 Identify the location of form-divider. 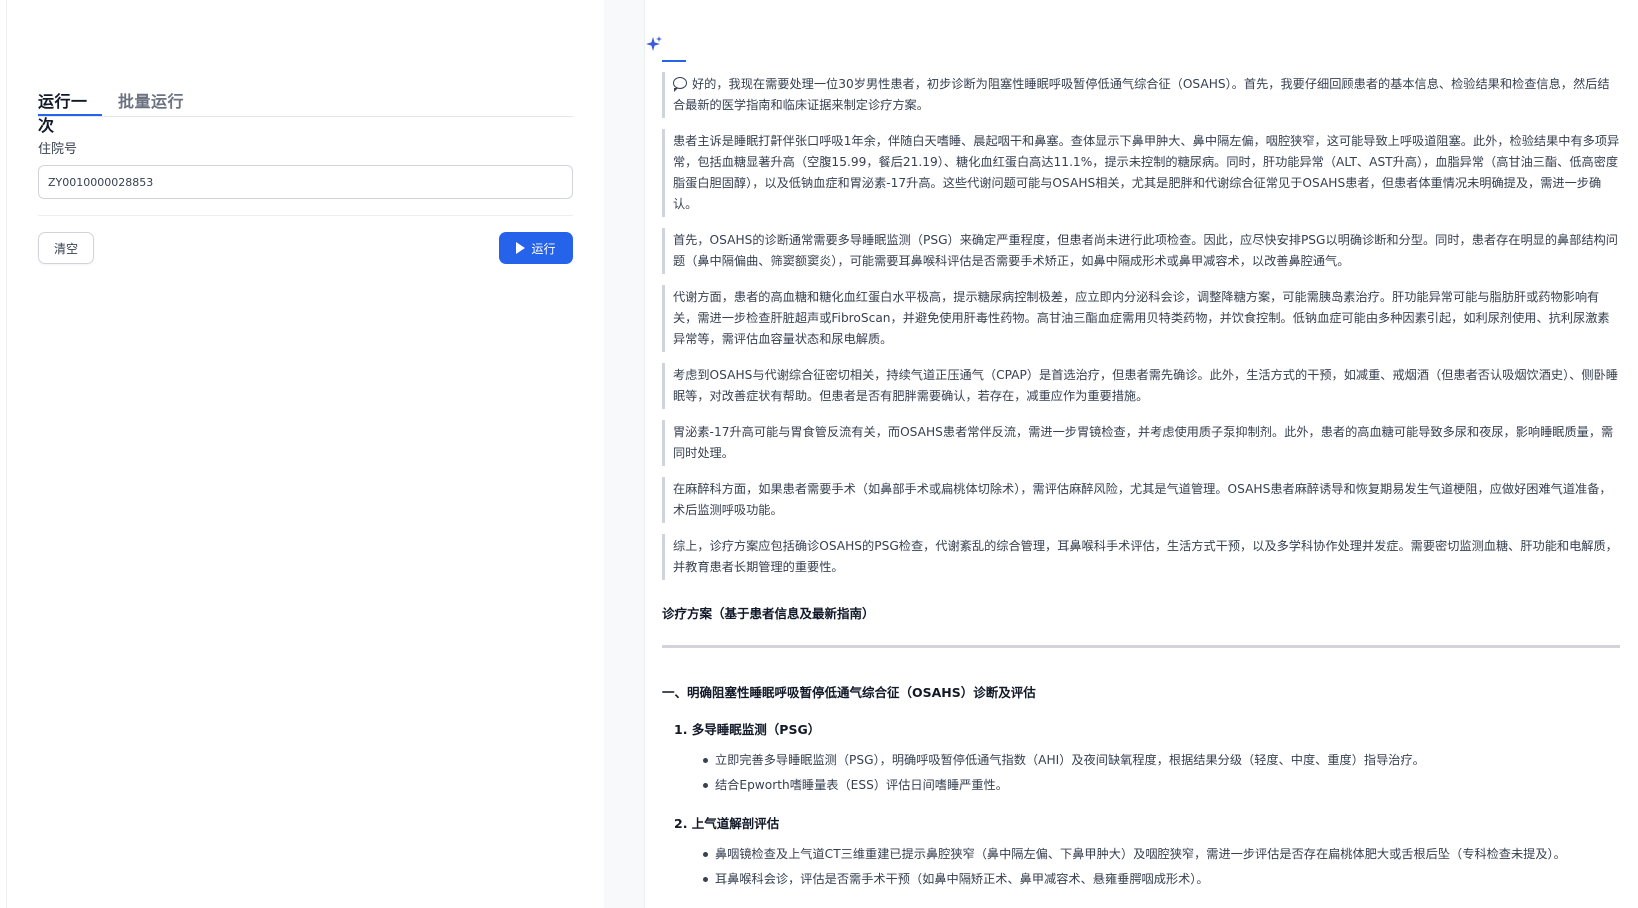
(305, 215).